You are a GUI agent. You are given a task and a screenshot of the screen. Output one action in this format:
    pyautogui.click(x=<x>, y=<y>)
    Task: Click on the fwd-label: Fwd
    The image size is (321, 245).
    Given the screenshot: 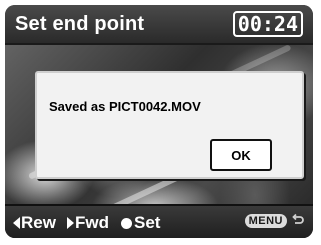 What is the action you would take?
    pyautogui.click(x=92, y=222)
    